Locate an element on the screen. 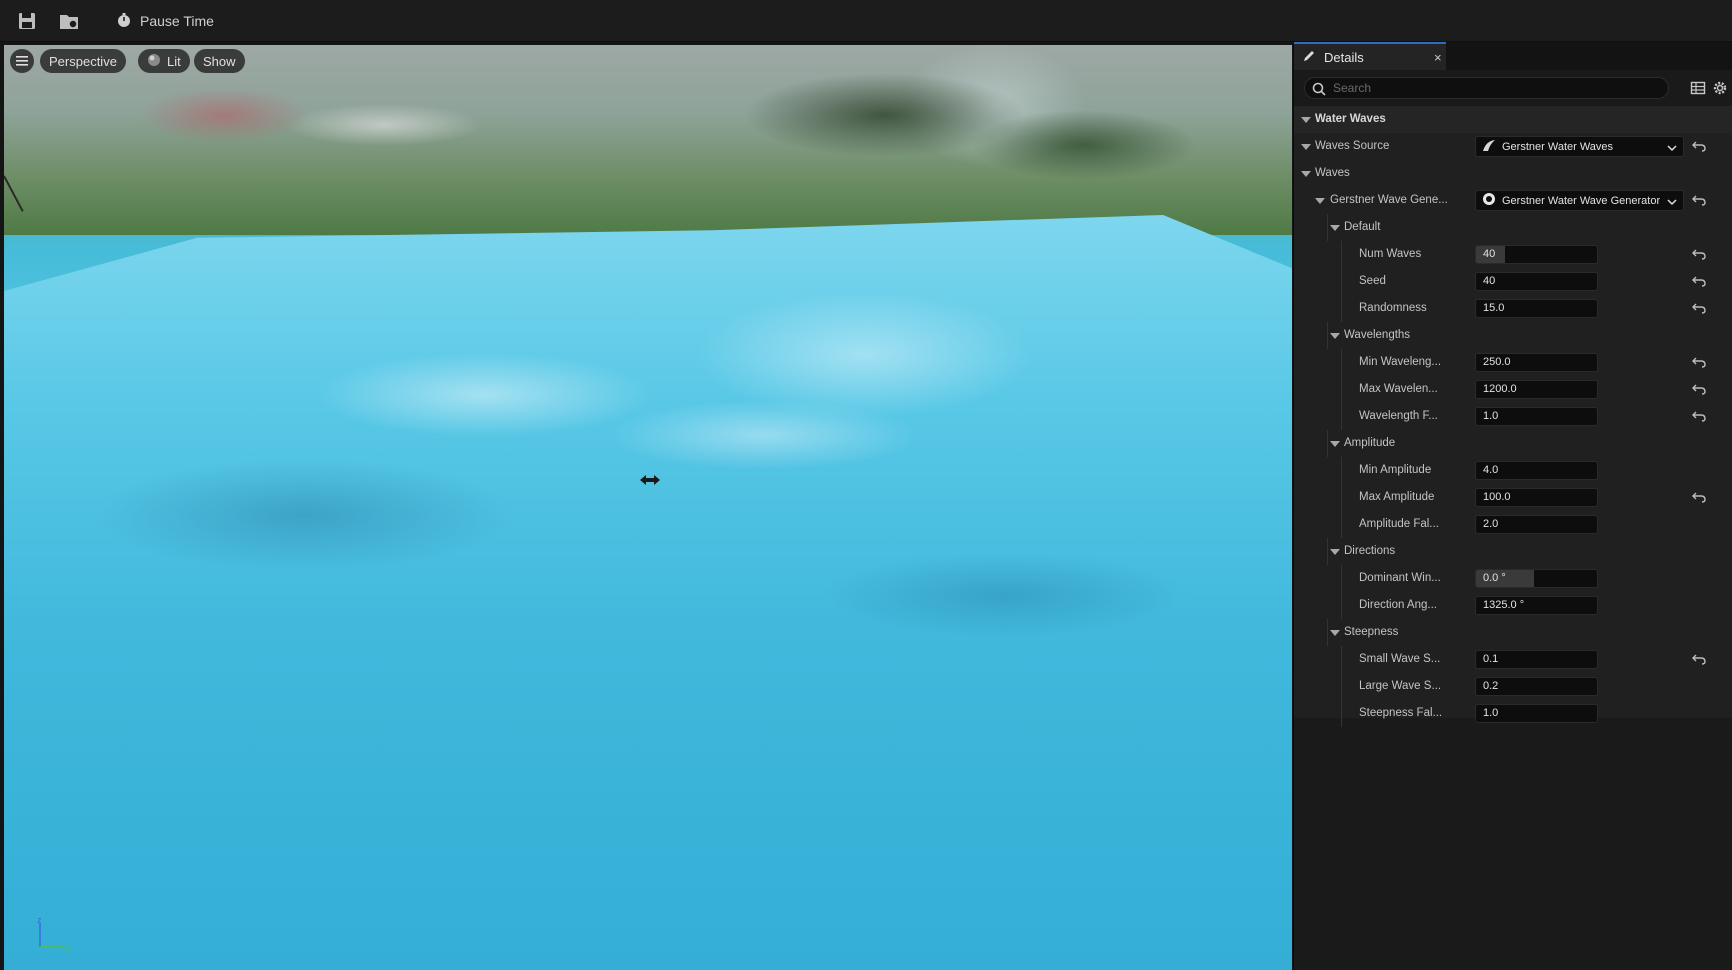 The height and width of the screenshot is (970, 1732). wave-asset-icon is located at coordinates (1489, 146).